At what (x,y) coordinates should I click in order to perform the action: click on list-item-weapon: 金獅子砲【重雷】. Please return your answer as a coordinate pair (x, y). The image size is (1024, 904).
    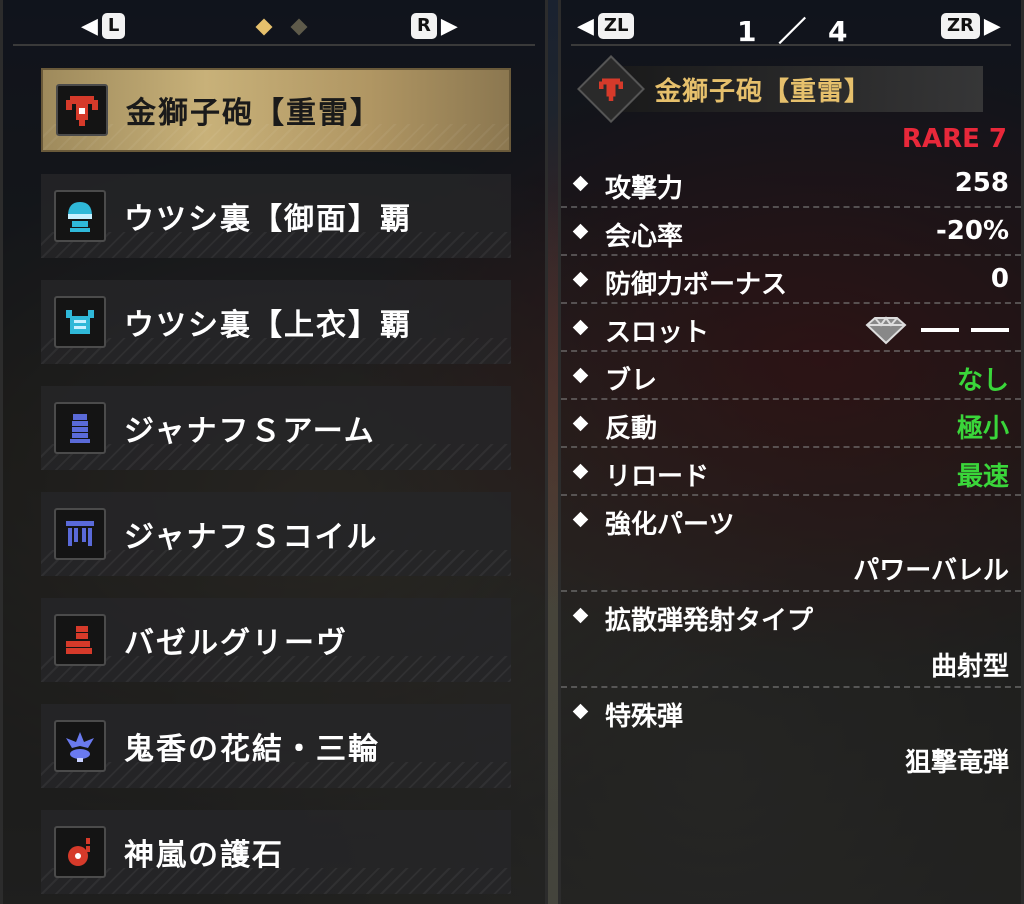
    Looking at the image, I should click on (276, 110).